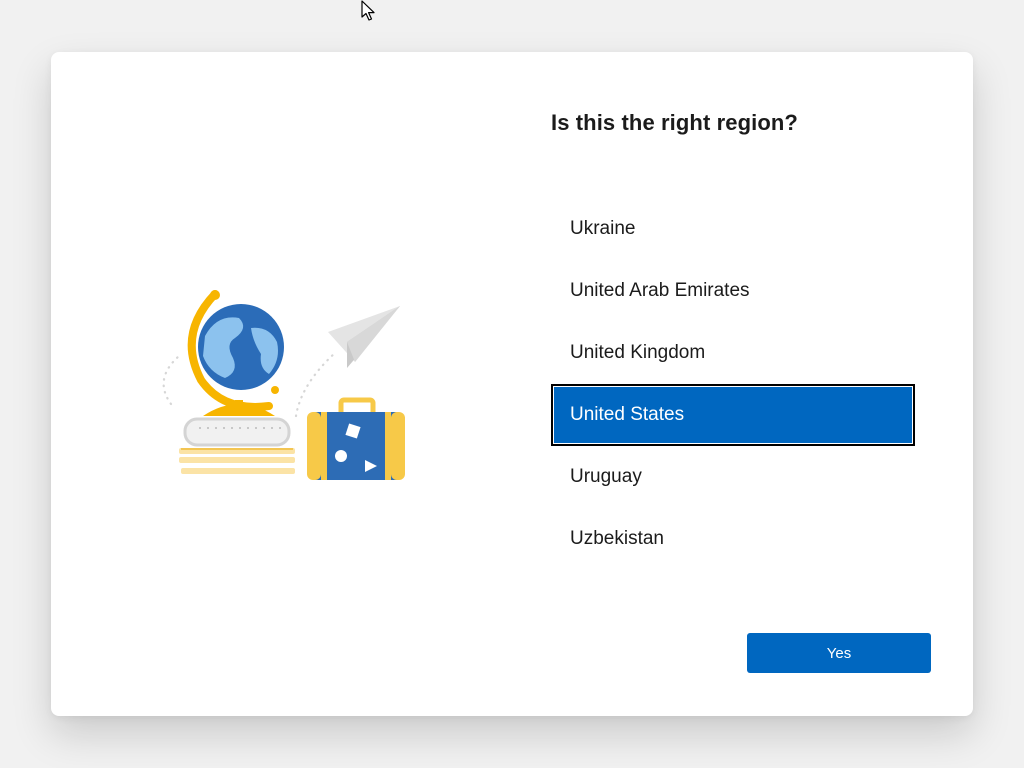 This screenshot has height=768, width=1024. What do you see at coordinates (733, 229) in the screenshot?
I see `region-option-ukraine: Ukraine` at bounding box center [733, 229].